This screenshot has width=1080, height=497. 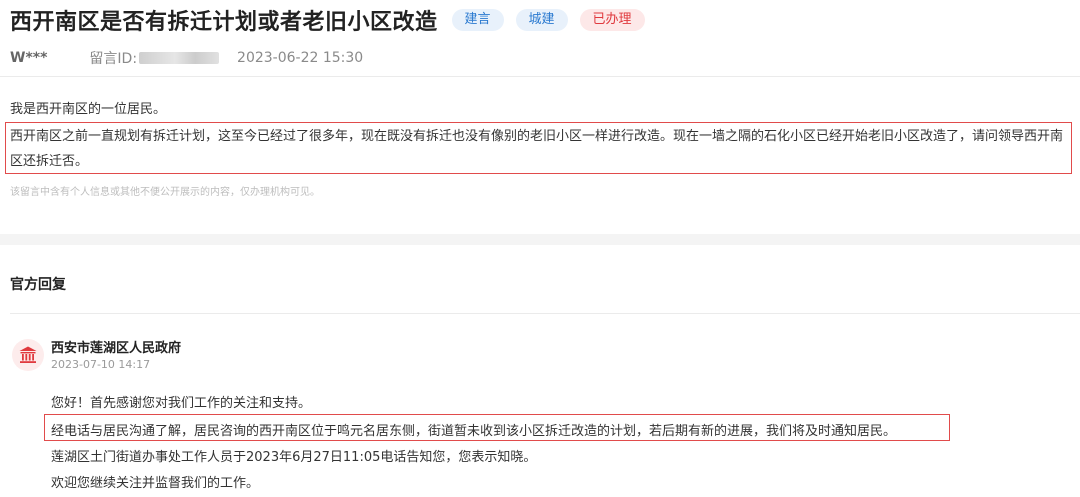 What do you see at coordinates (181, 403) in the screenshot?
I see `reply-line: 您好！首先感谢您对我们工作的关注和支持。` at bounding box center [181, 403].